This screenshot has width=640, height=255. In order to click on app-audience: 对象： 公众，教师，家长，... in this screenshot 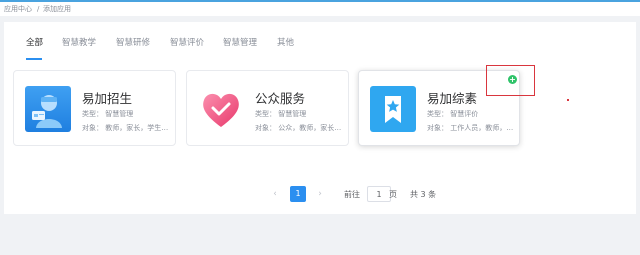, I will do `click(301, 128)`.